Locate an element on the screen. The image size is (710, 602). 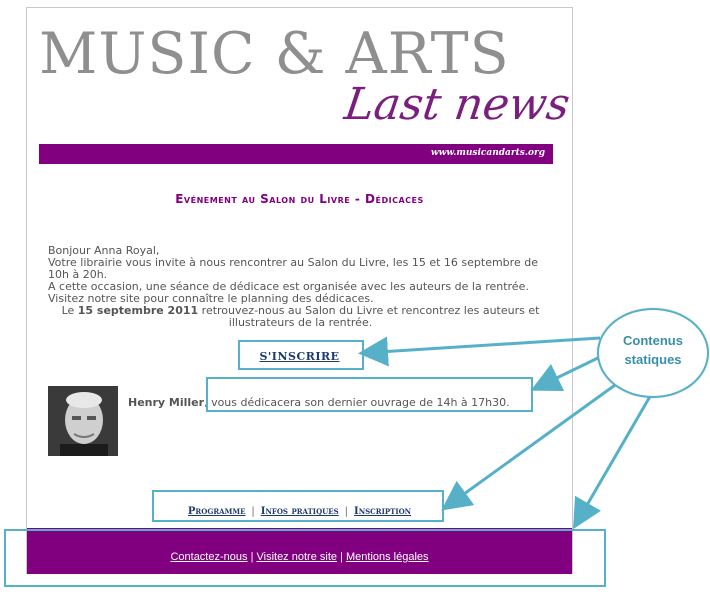
highlight-box-nav is located at coordinates (298, 506).